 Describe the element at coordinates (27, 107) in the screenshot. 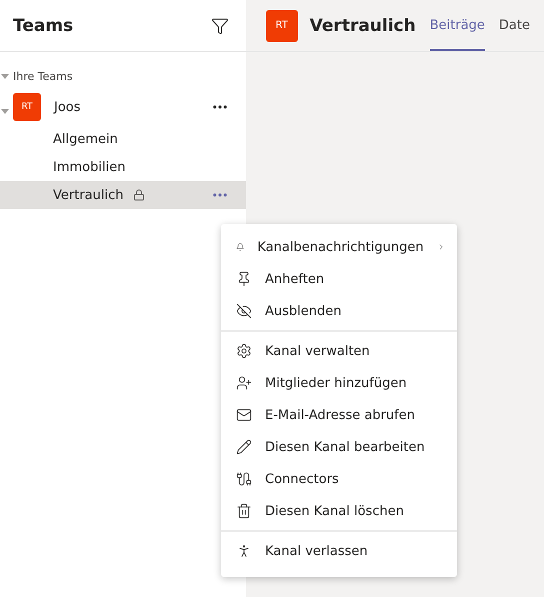

I see `team-avatar: RT` at that location.